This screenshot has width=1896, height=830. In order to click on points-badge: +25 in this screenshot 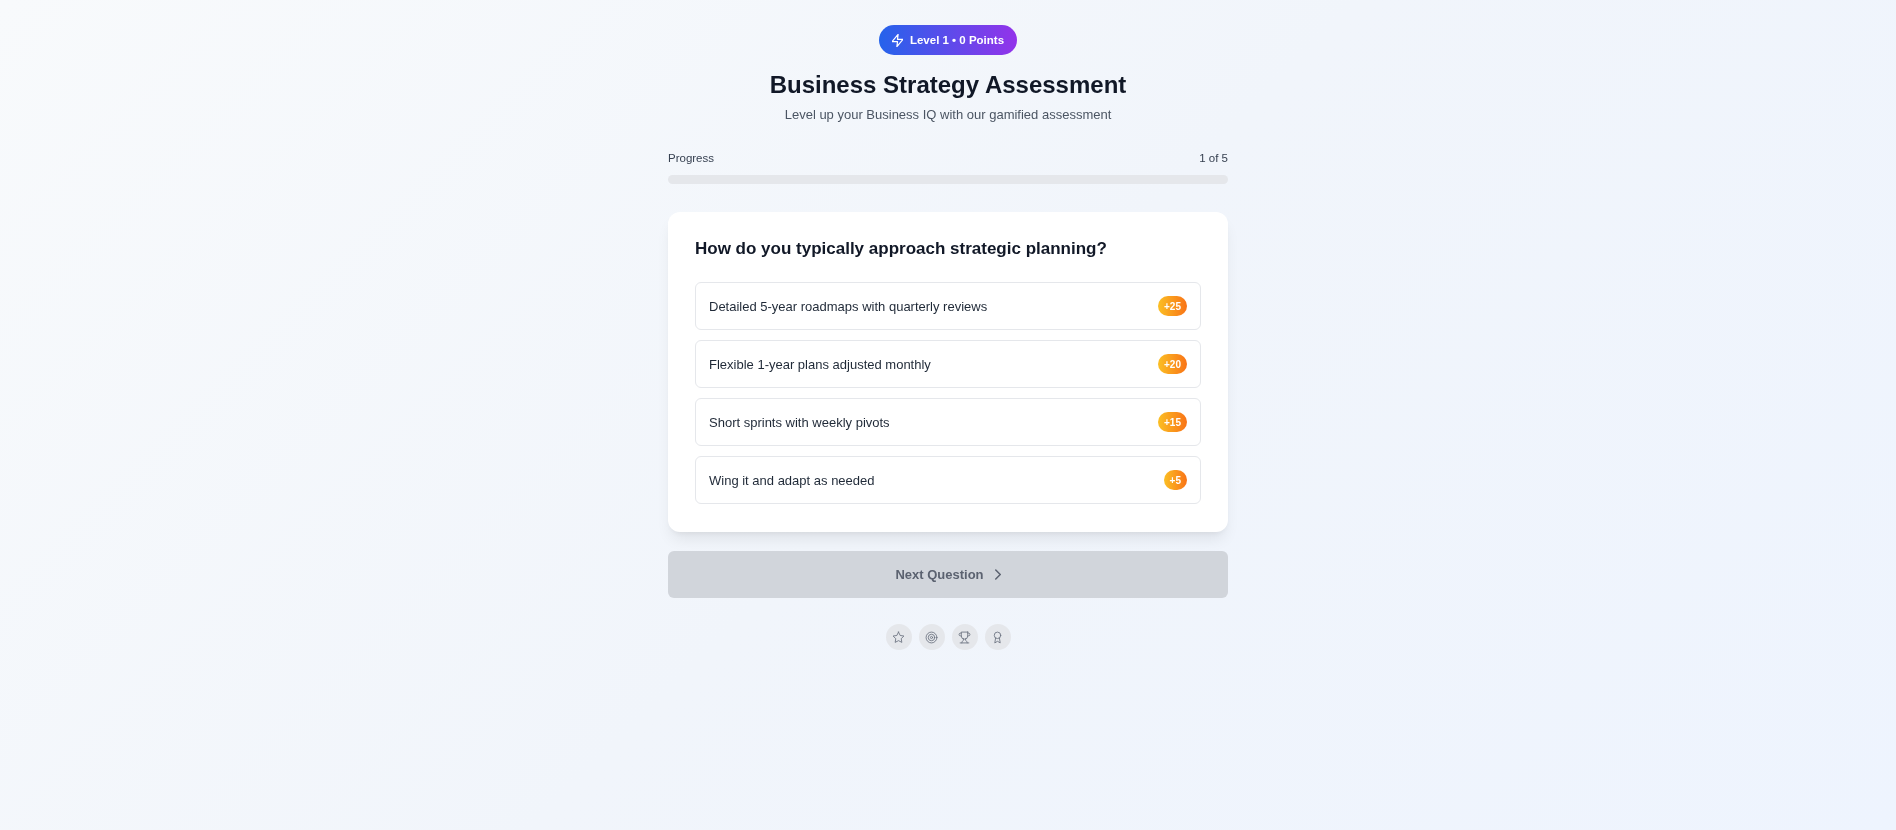, I will do `click(1172, 306)`.